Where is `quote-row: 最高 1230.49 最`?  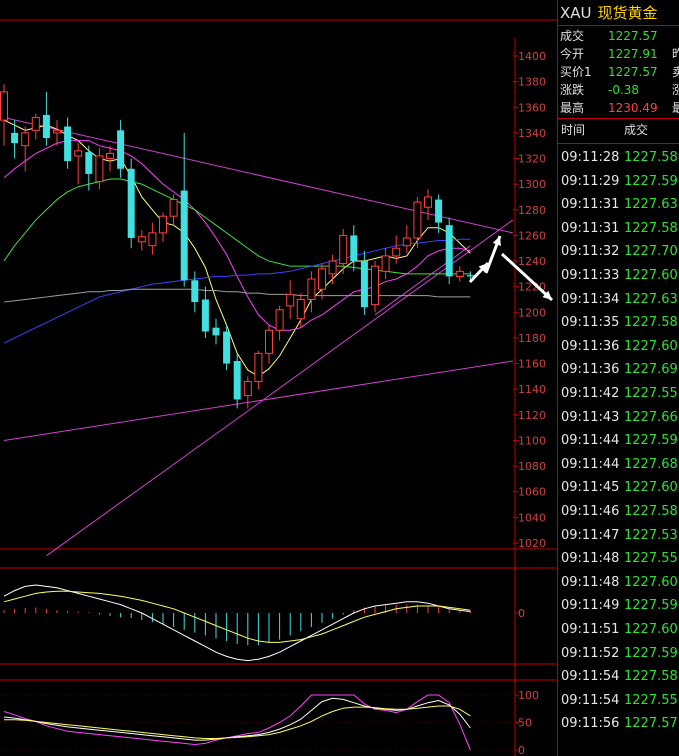 quote-row: 最高 1230.49 最 is located at coordinates (618, 108).